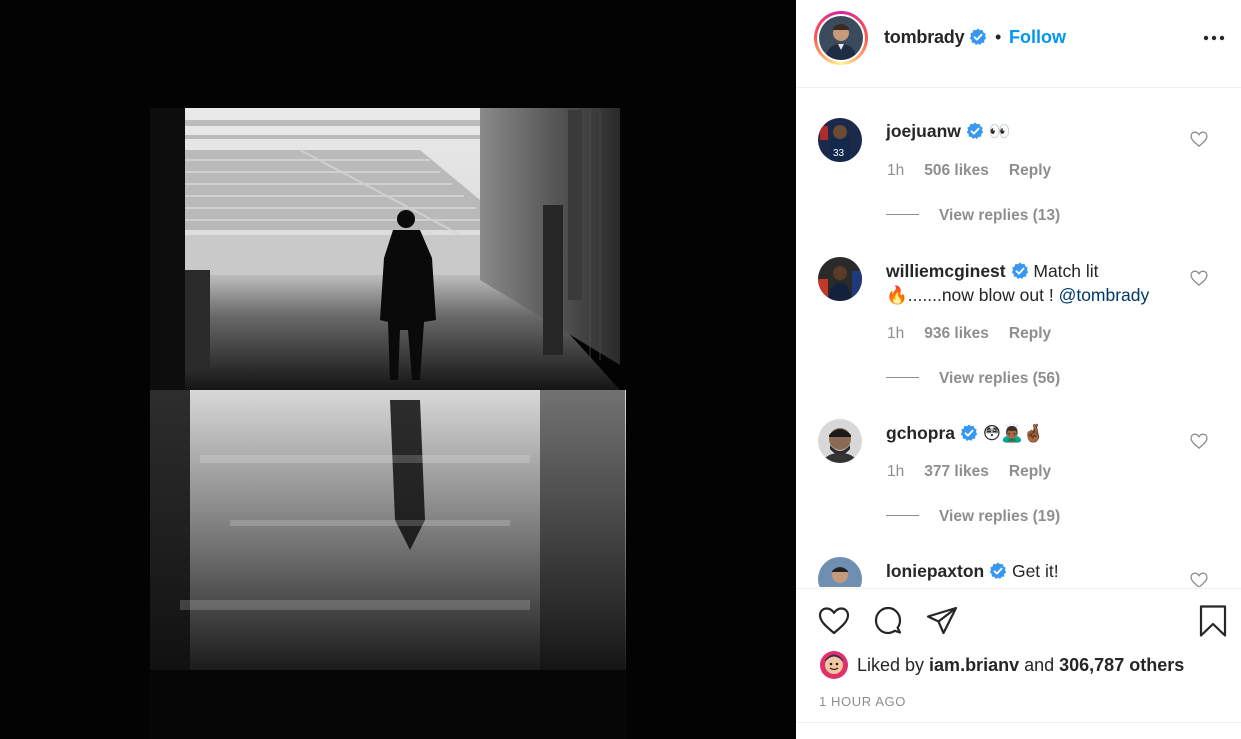 This screenshot has width=1241, height=739. I want to click on comment-meta: 1h 936 likes Reply, so click(979, 334).